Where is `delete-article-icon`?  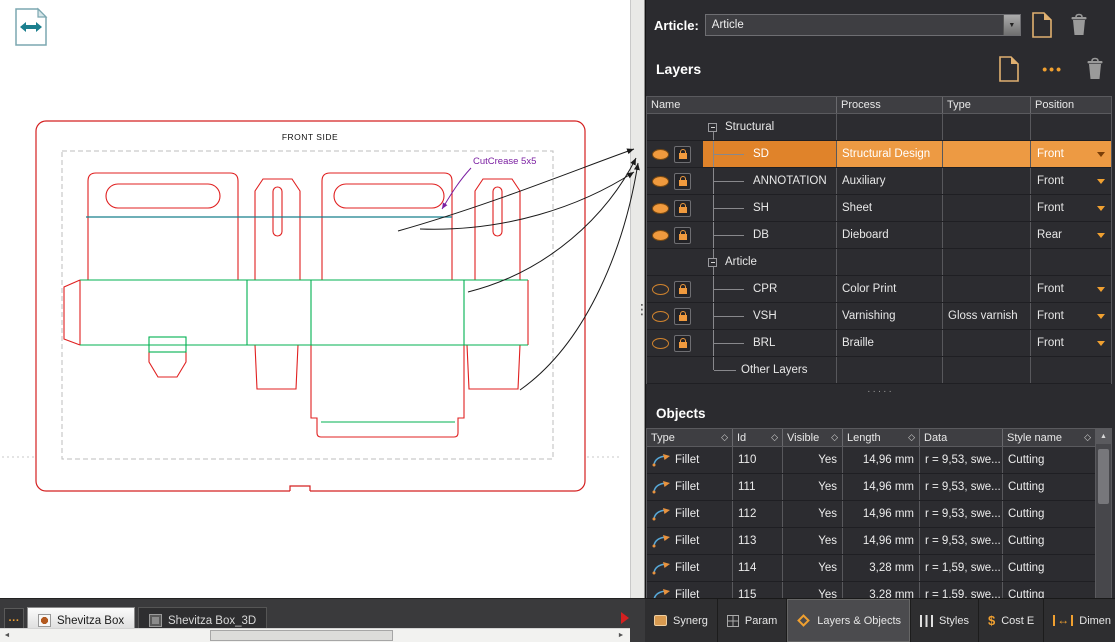
delete-article-icon is located at coordinates (1079, 25).